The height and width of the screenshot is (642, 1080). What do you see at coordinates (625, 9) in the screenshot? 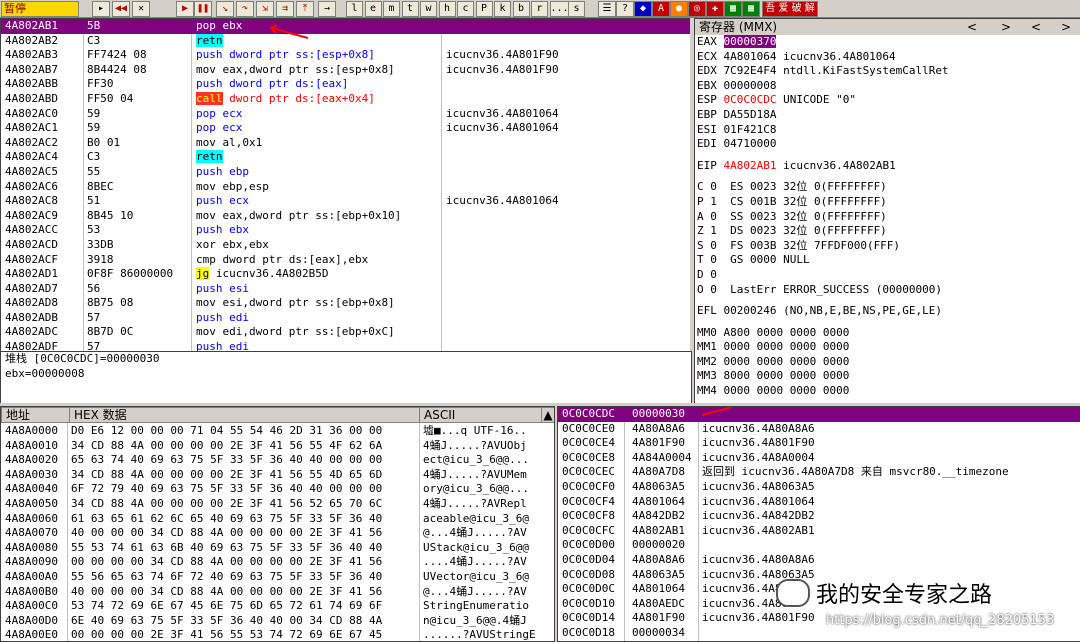
I see `help-icon: ?` at bounding box center [625, 9].